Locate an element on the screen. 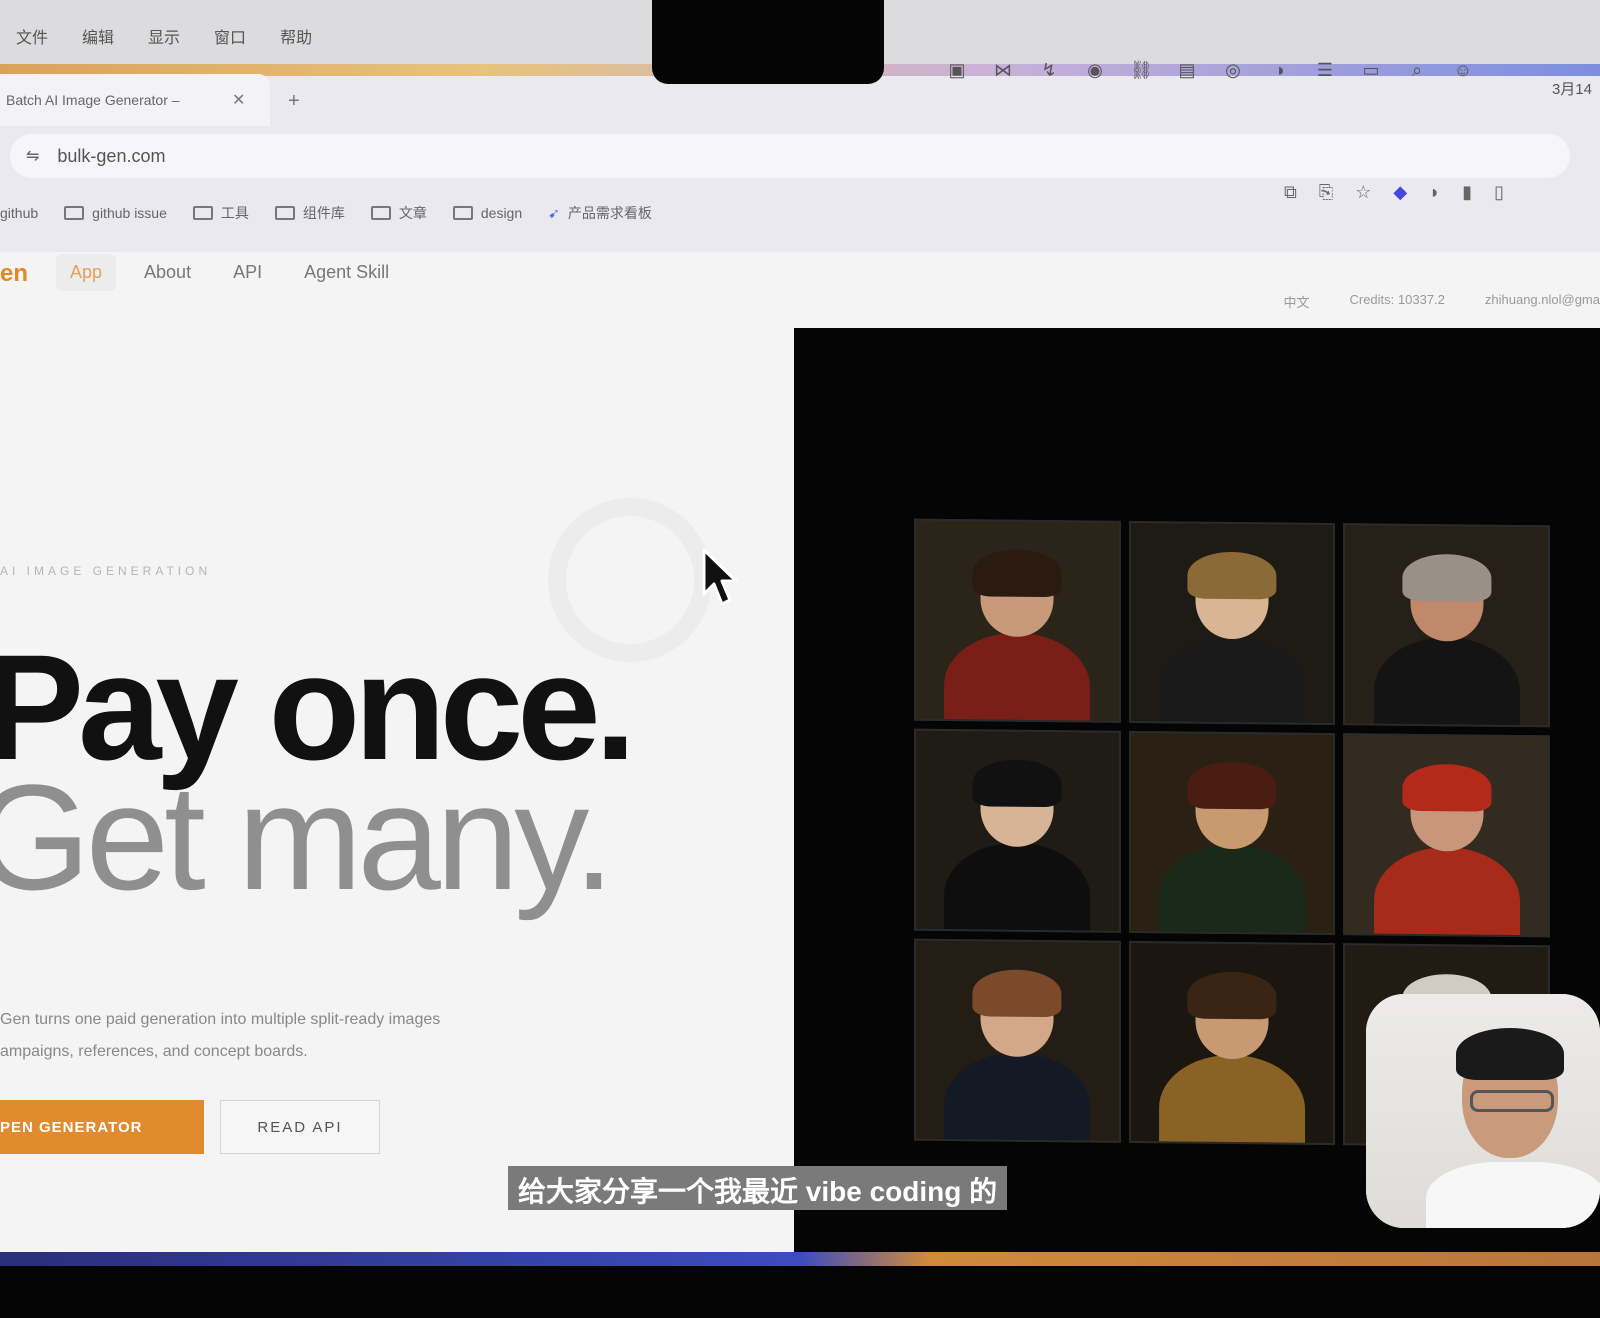 Image resolution: width=1600 pixels, height=1318 pixels. site-nav: App About API Agent Skill is located at coordinates (229, 272).